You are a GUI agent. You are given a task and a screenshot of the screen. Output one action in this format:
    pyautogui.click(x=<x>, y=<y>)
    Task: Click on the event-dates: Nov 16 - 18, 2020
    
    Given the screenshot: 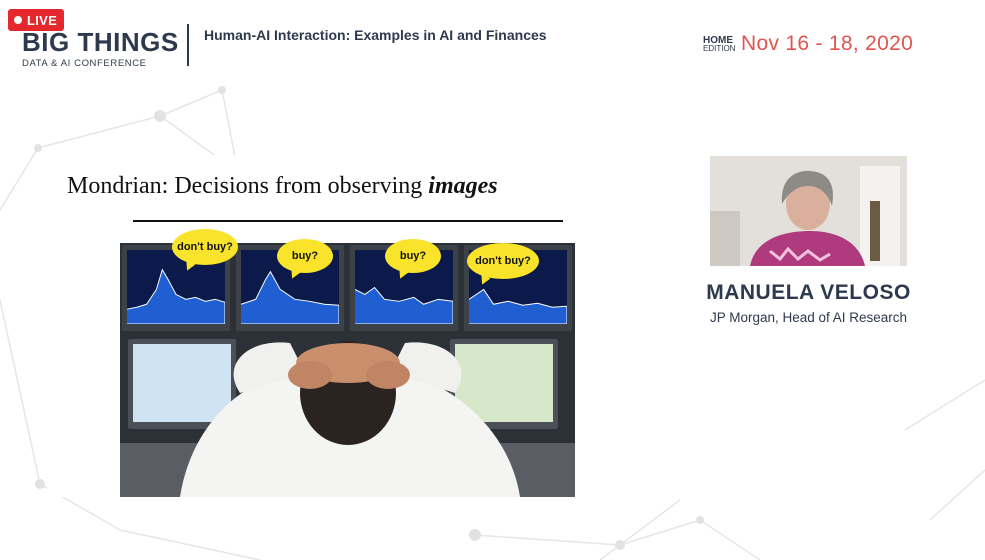 What is the action you would take?
    pyautogui.click(x=827, y=43)
    